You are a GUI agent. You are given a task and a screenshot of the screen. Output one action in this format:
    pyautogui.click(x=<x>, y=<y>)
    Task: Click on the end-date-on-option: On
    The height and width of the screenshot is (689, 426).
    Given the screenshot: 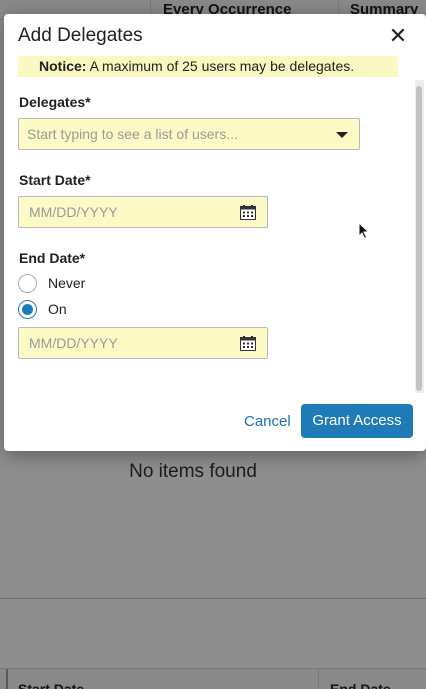 What is the action you would take?
    pyautogui.click(x=42, y=309)
    